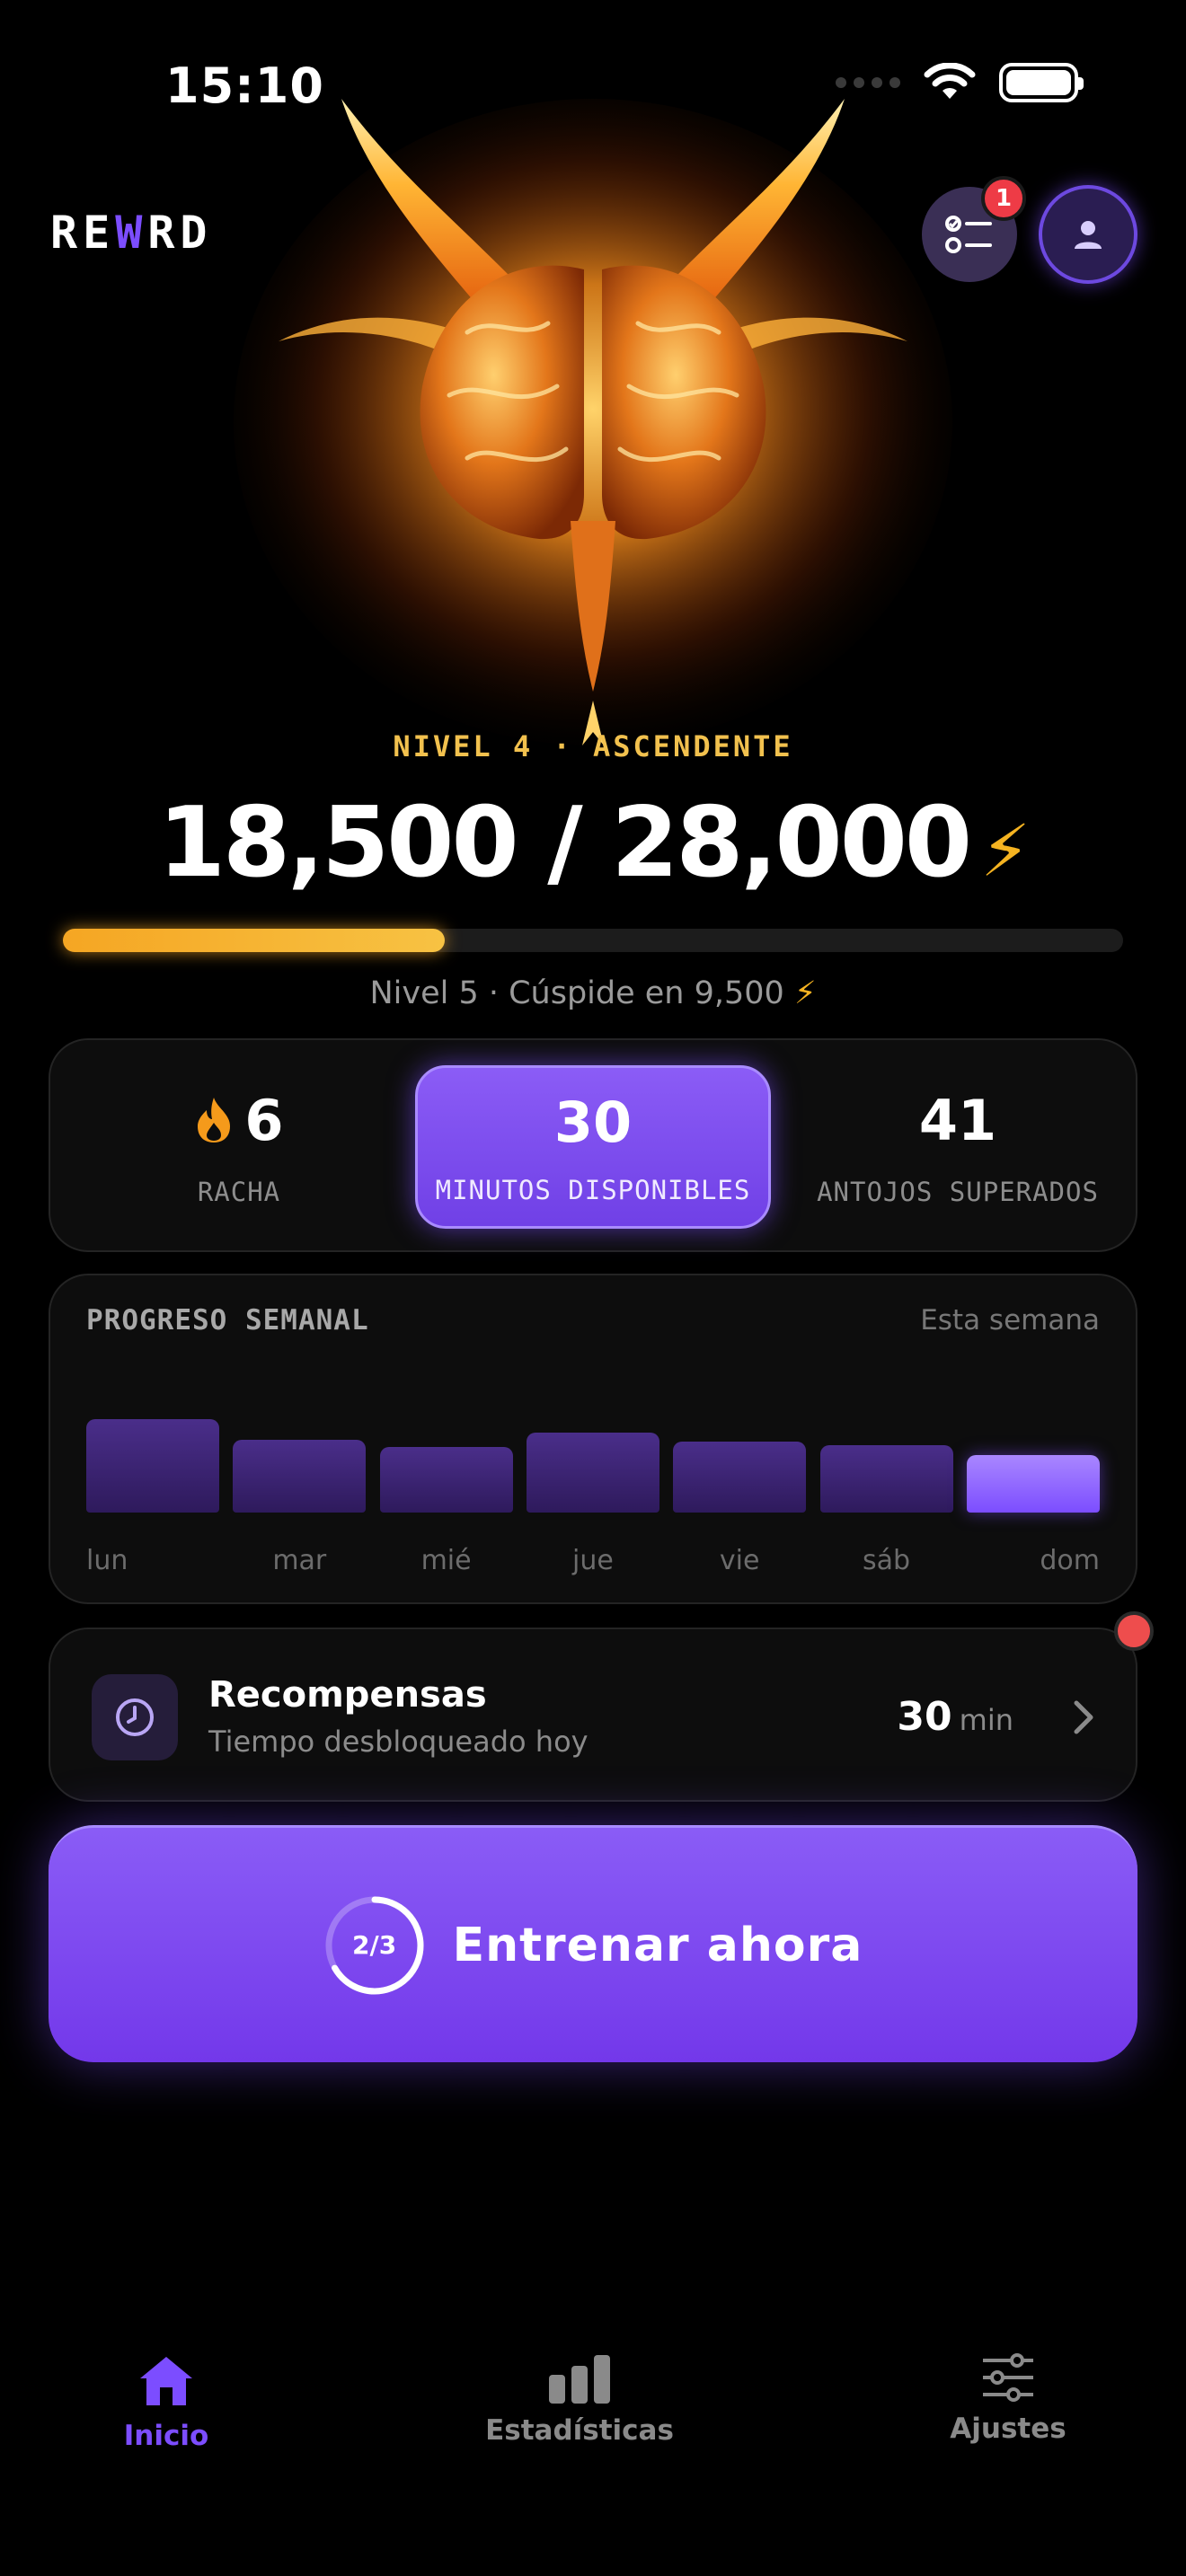  Describe the element at coordinates (214, 1120) in the screenshot. I see `flame-icon` at that location.